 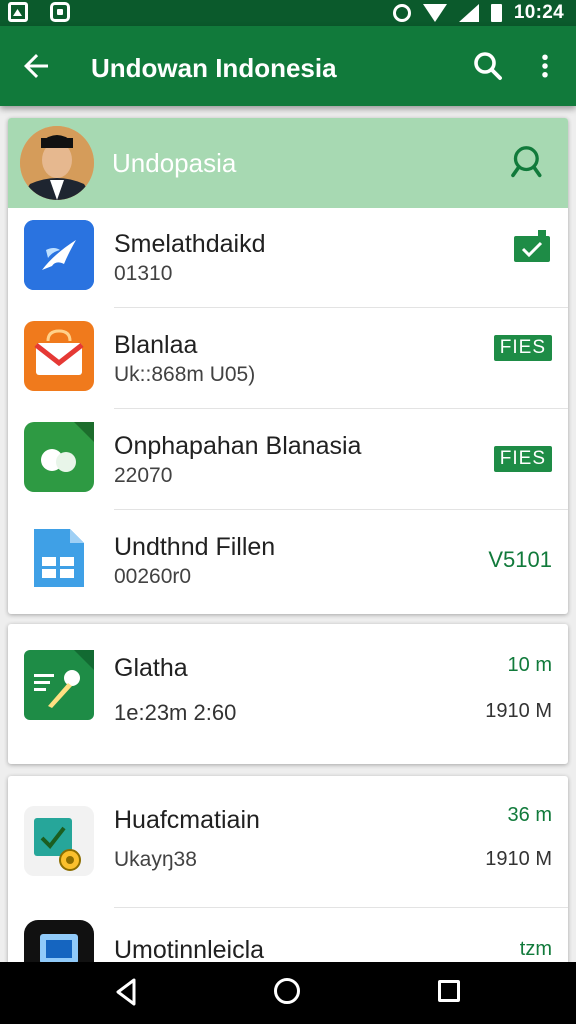 What do you see at coordinates (214, 68) in the screenshot?
I see `app-title: Undowan Indonesia` at bounding box center [214, 68].